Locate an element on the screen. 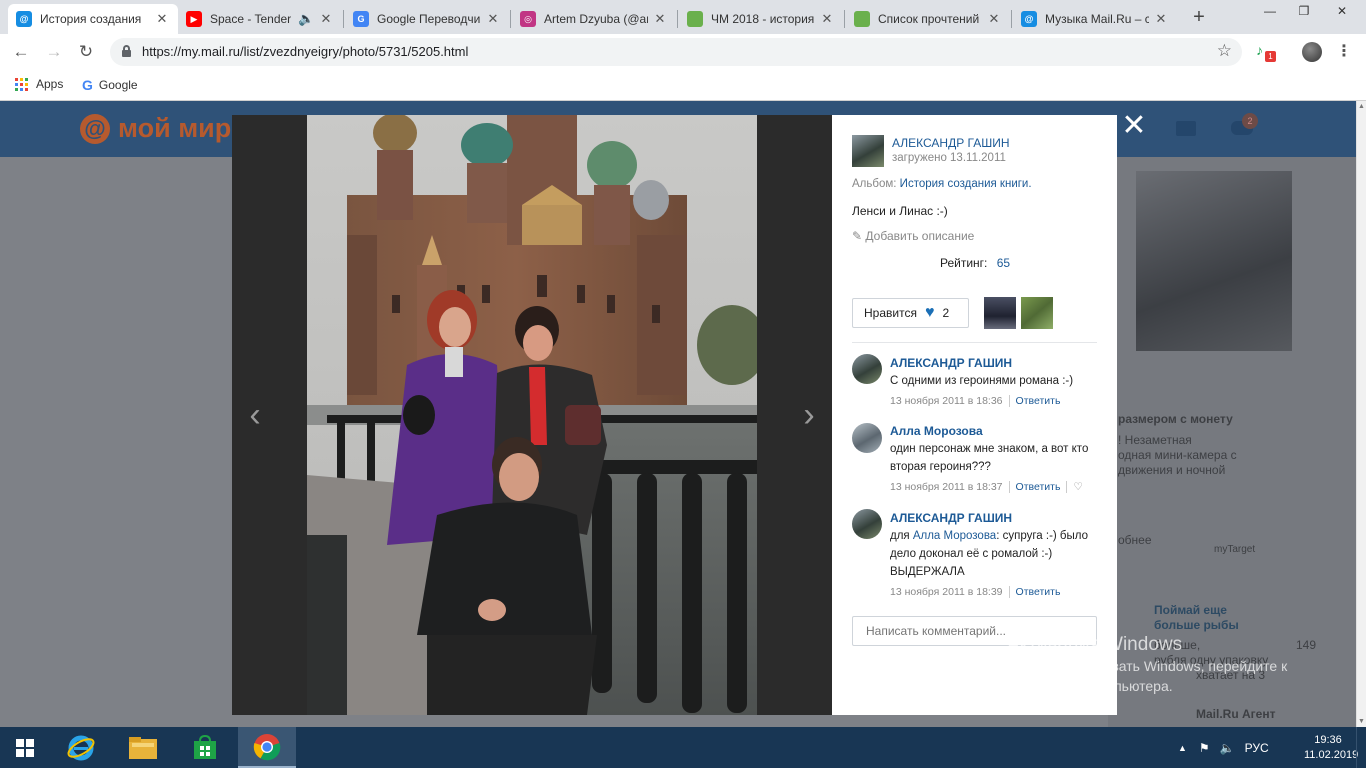 The height and width of the screenshot is (768, 1366). clock-time: 19:36 is located at coordinates (1328, 740).